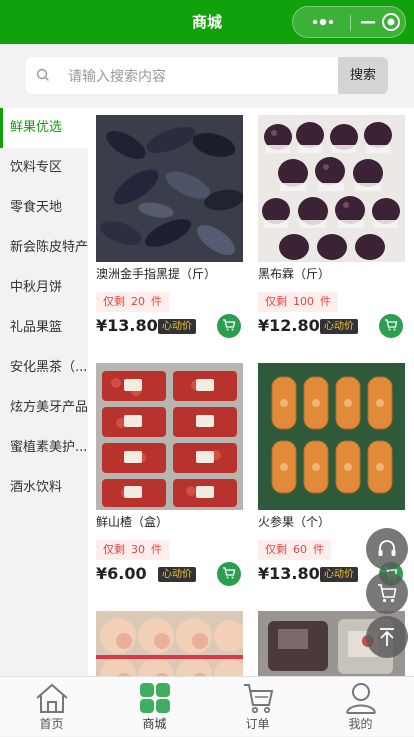  Describe the element at coordinates (391, 22) in the screenshot. I see `close-target-icon` at that location.